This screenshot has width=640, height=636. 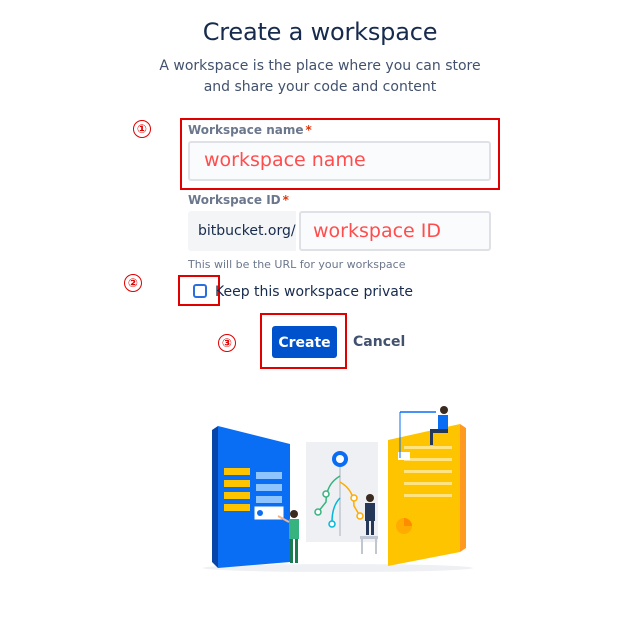 I want to click on private-checkbox-label: Keep this workspace private, so click(x=314, y=292).